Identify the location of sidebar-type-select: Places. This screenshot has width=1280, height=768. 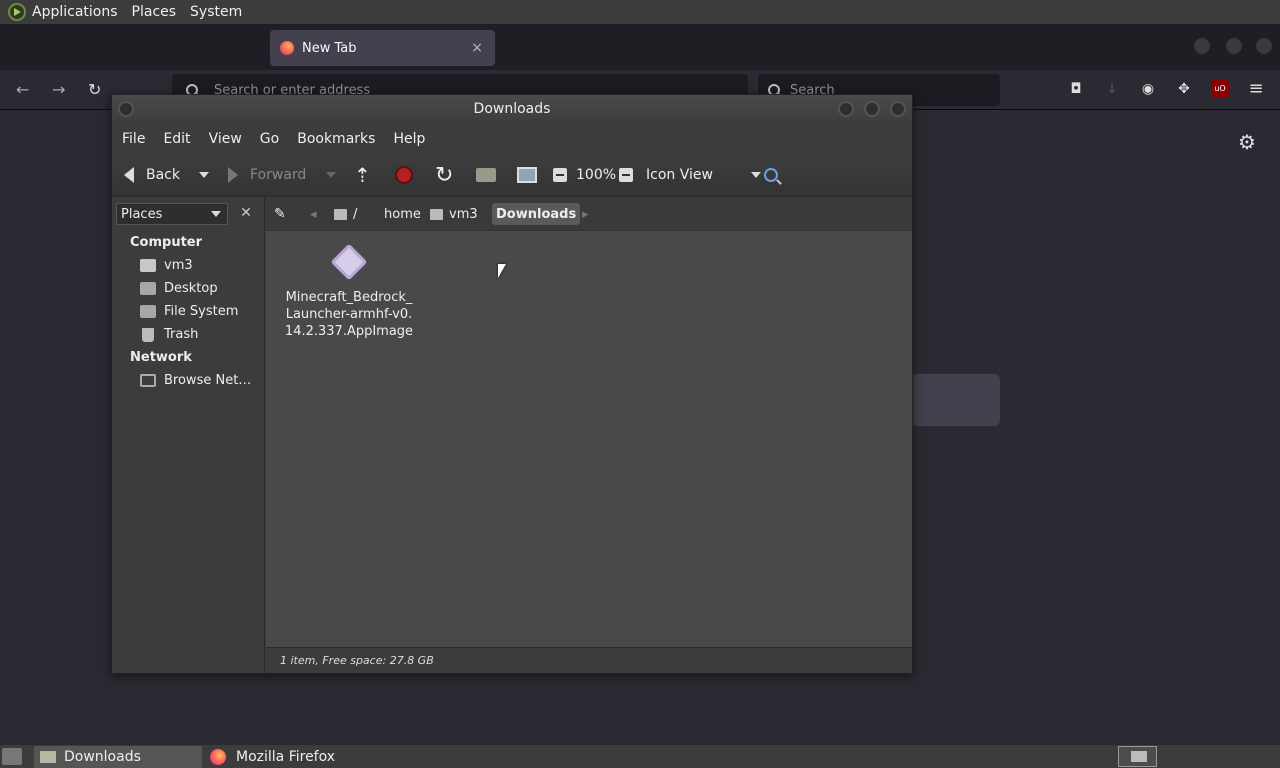
(172, 214).